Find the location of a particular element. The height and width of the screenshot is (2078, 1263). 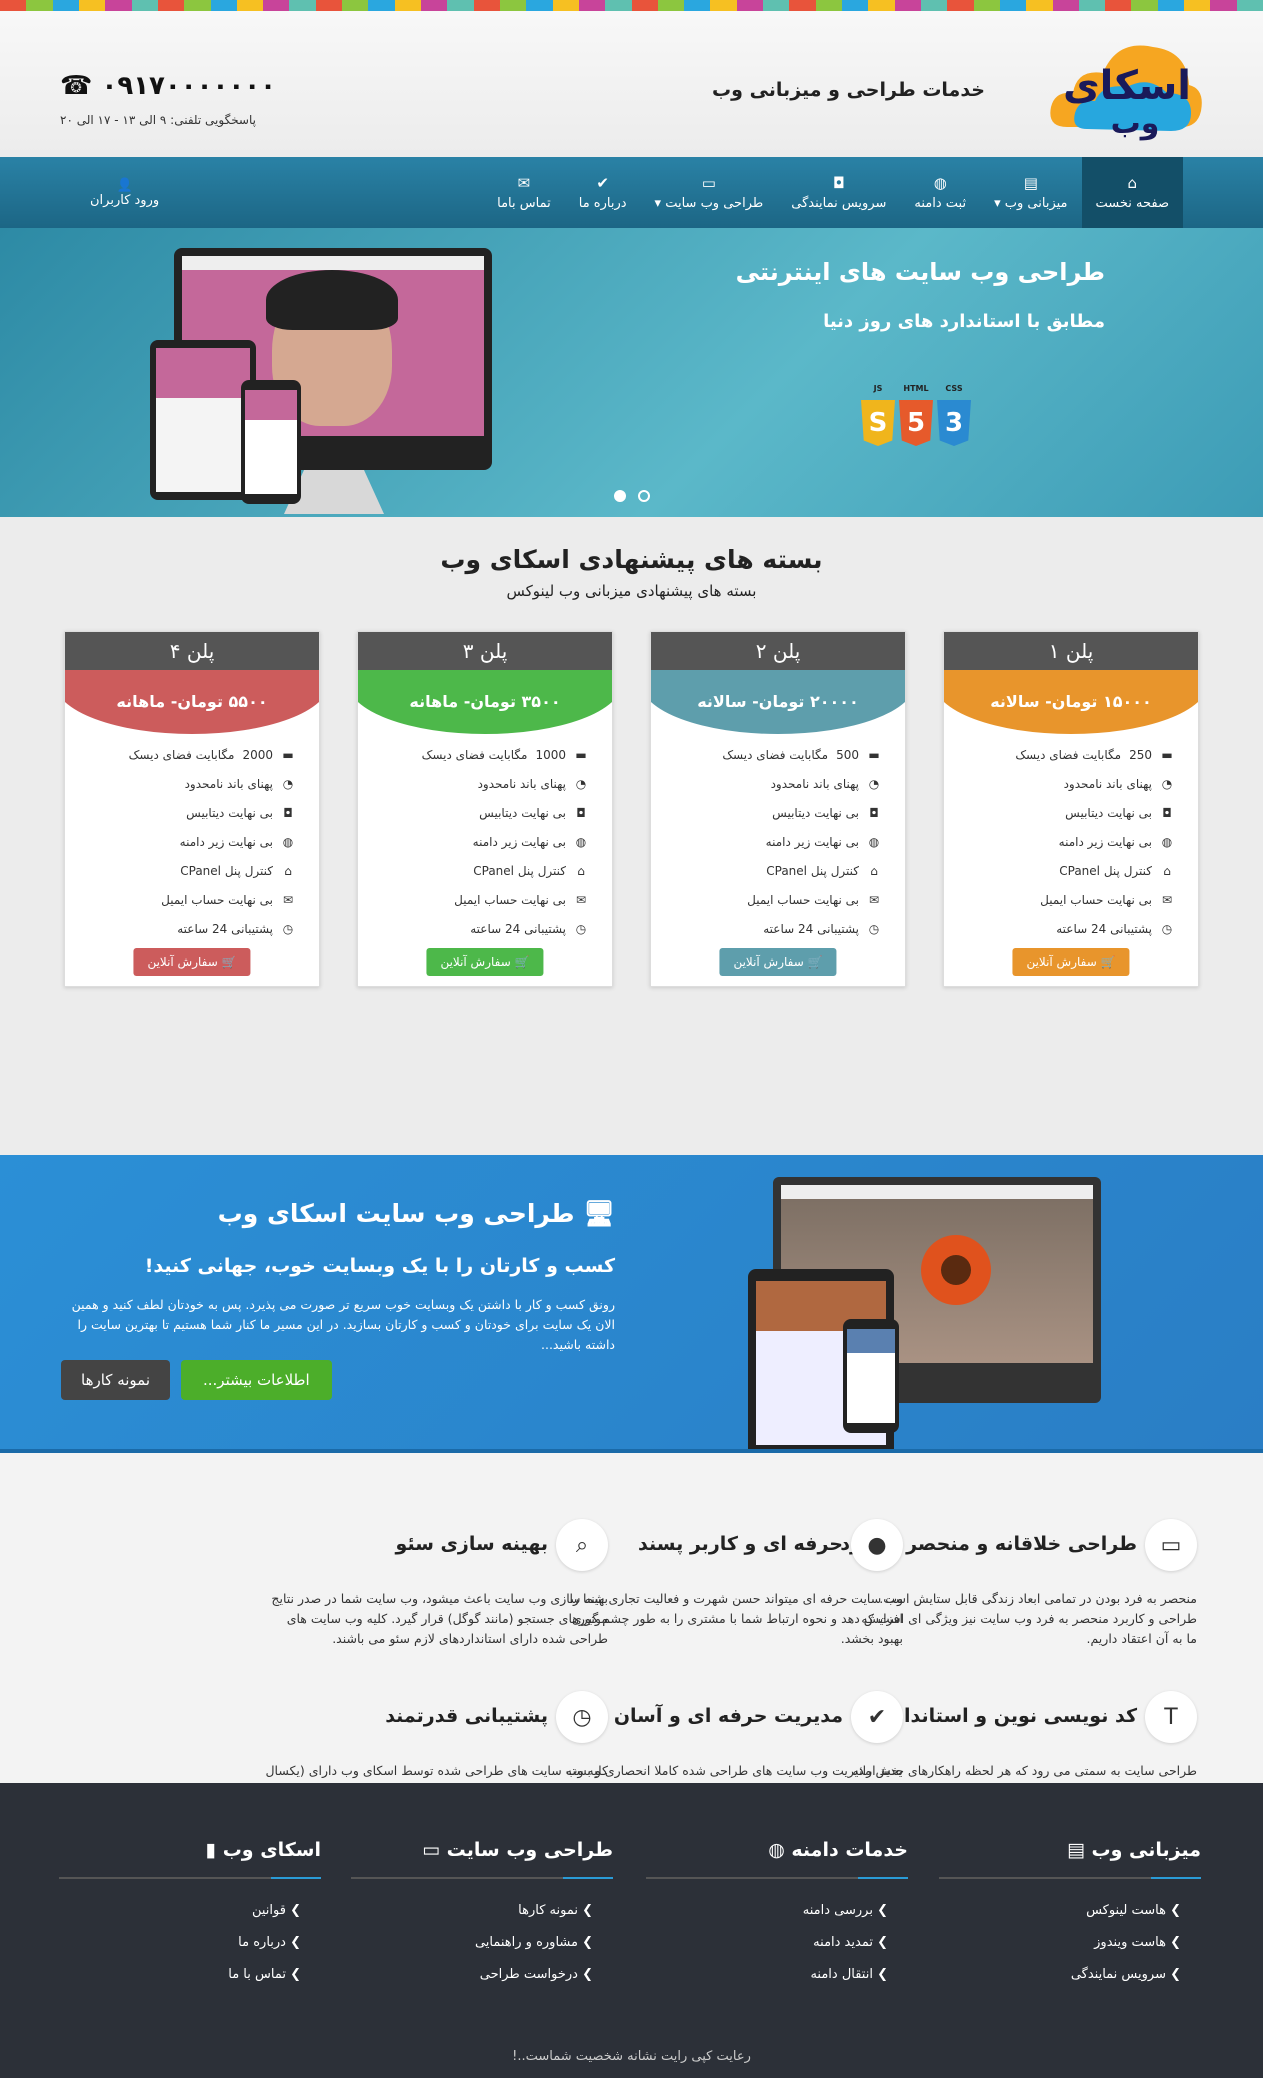

plan-feature: ✉ بی نهایت حساب ایمیل is located at coordinates (485, 899).